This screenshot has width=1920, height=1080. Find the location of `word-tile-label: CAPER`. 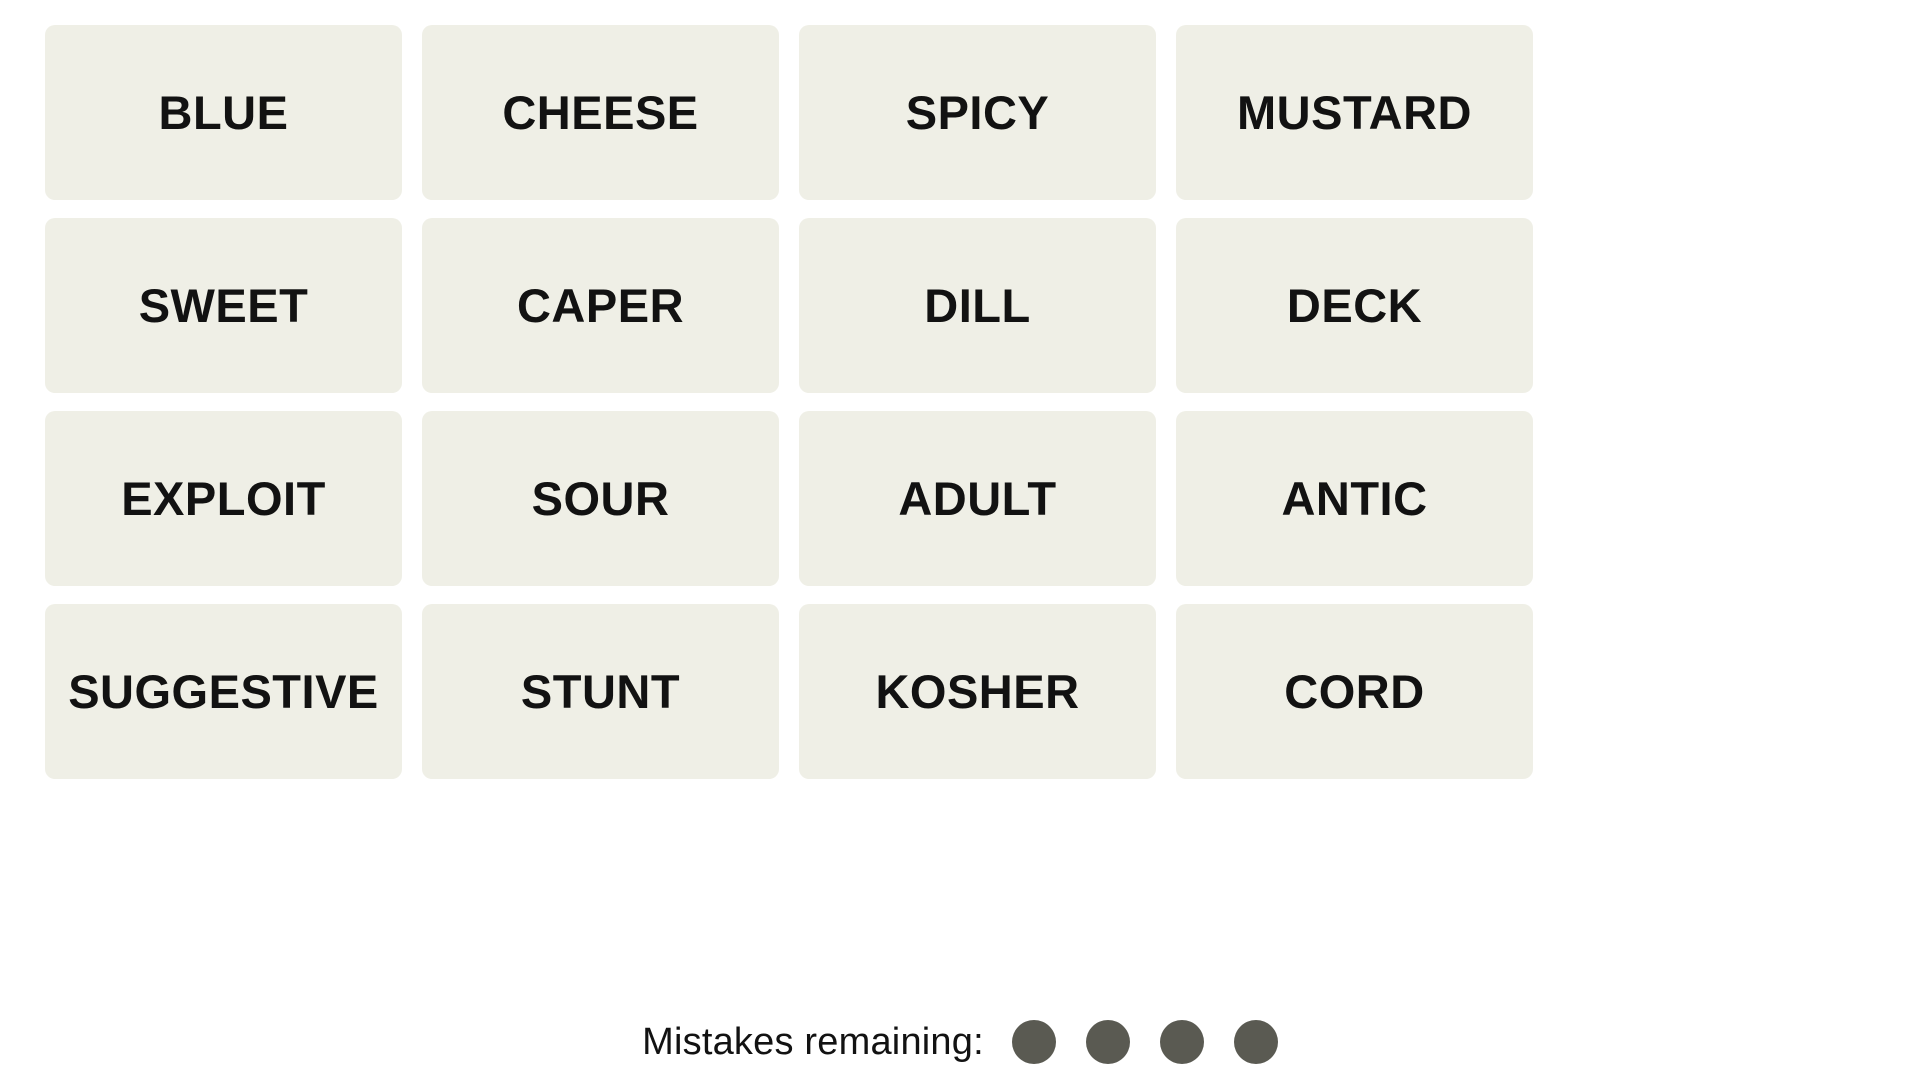

word-tile-label: CAPER is located at coordinates (600, 305).